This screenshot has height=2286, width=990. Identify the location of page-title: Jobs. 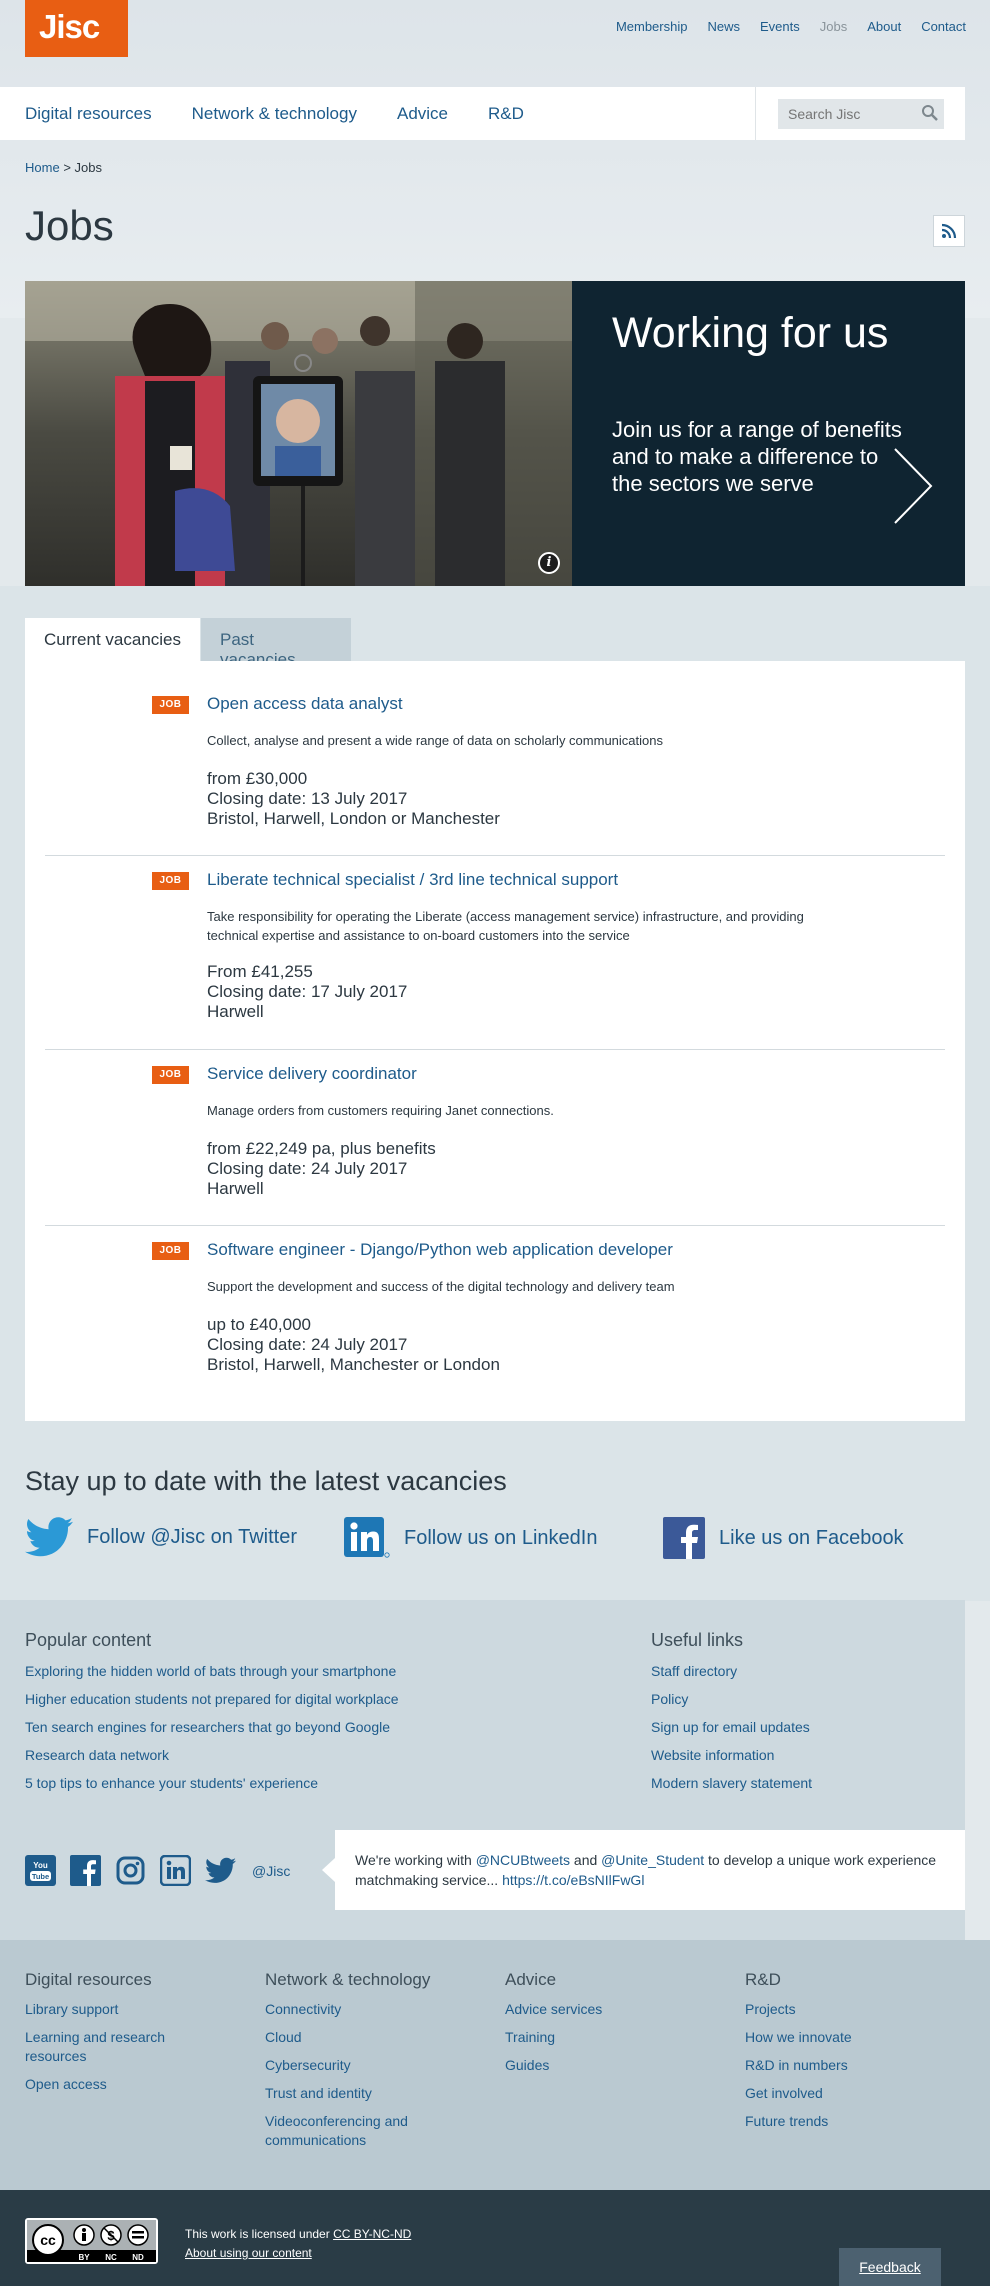
(69, 225).